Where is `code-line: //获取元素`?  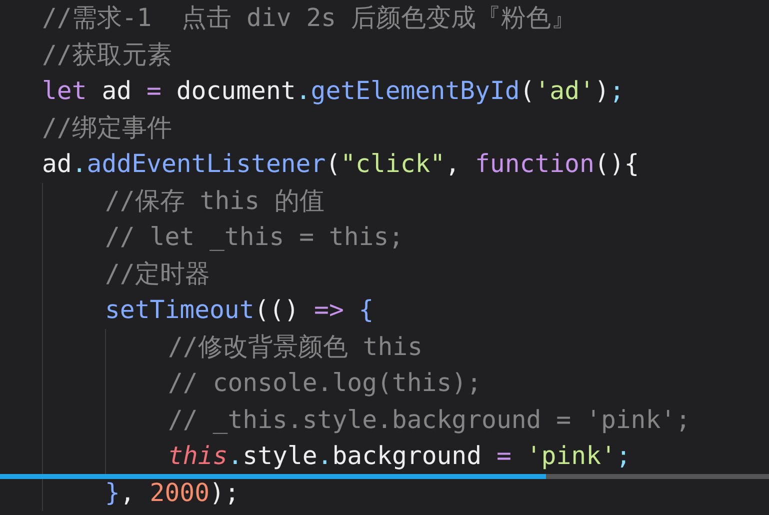 code-line: //获取元素 is located at coordinates (107, 54).